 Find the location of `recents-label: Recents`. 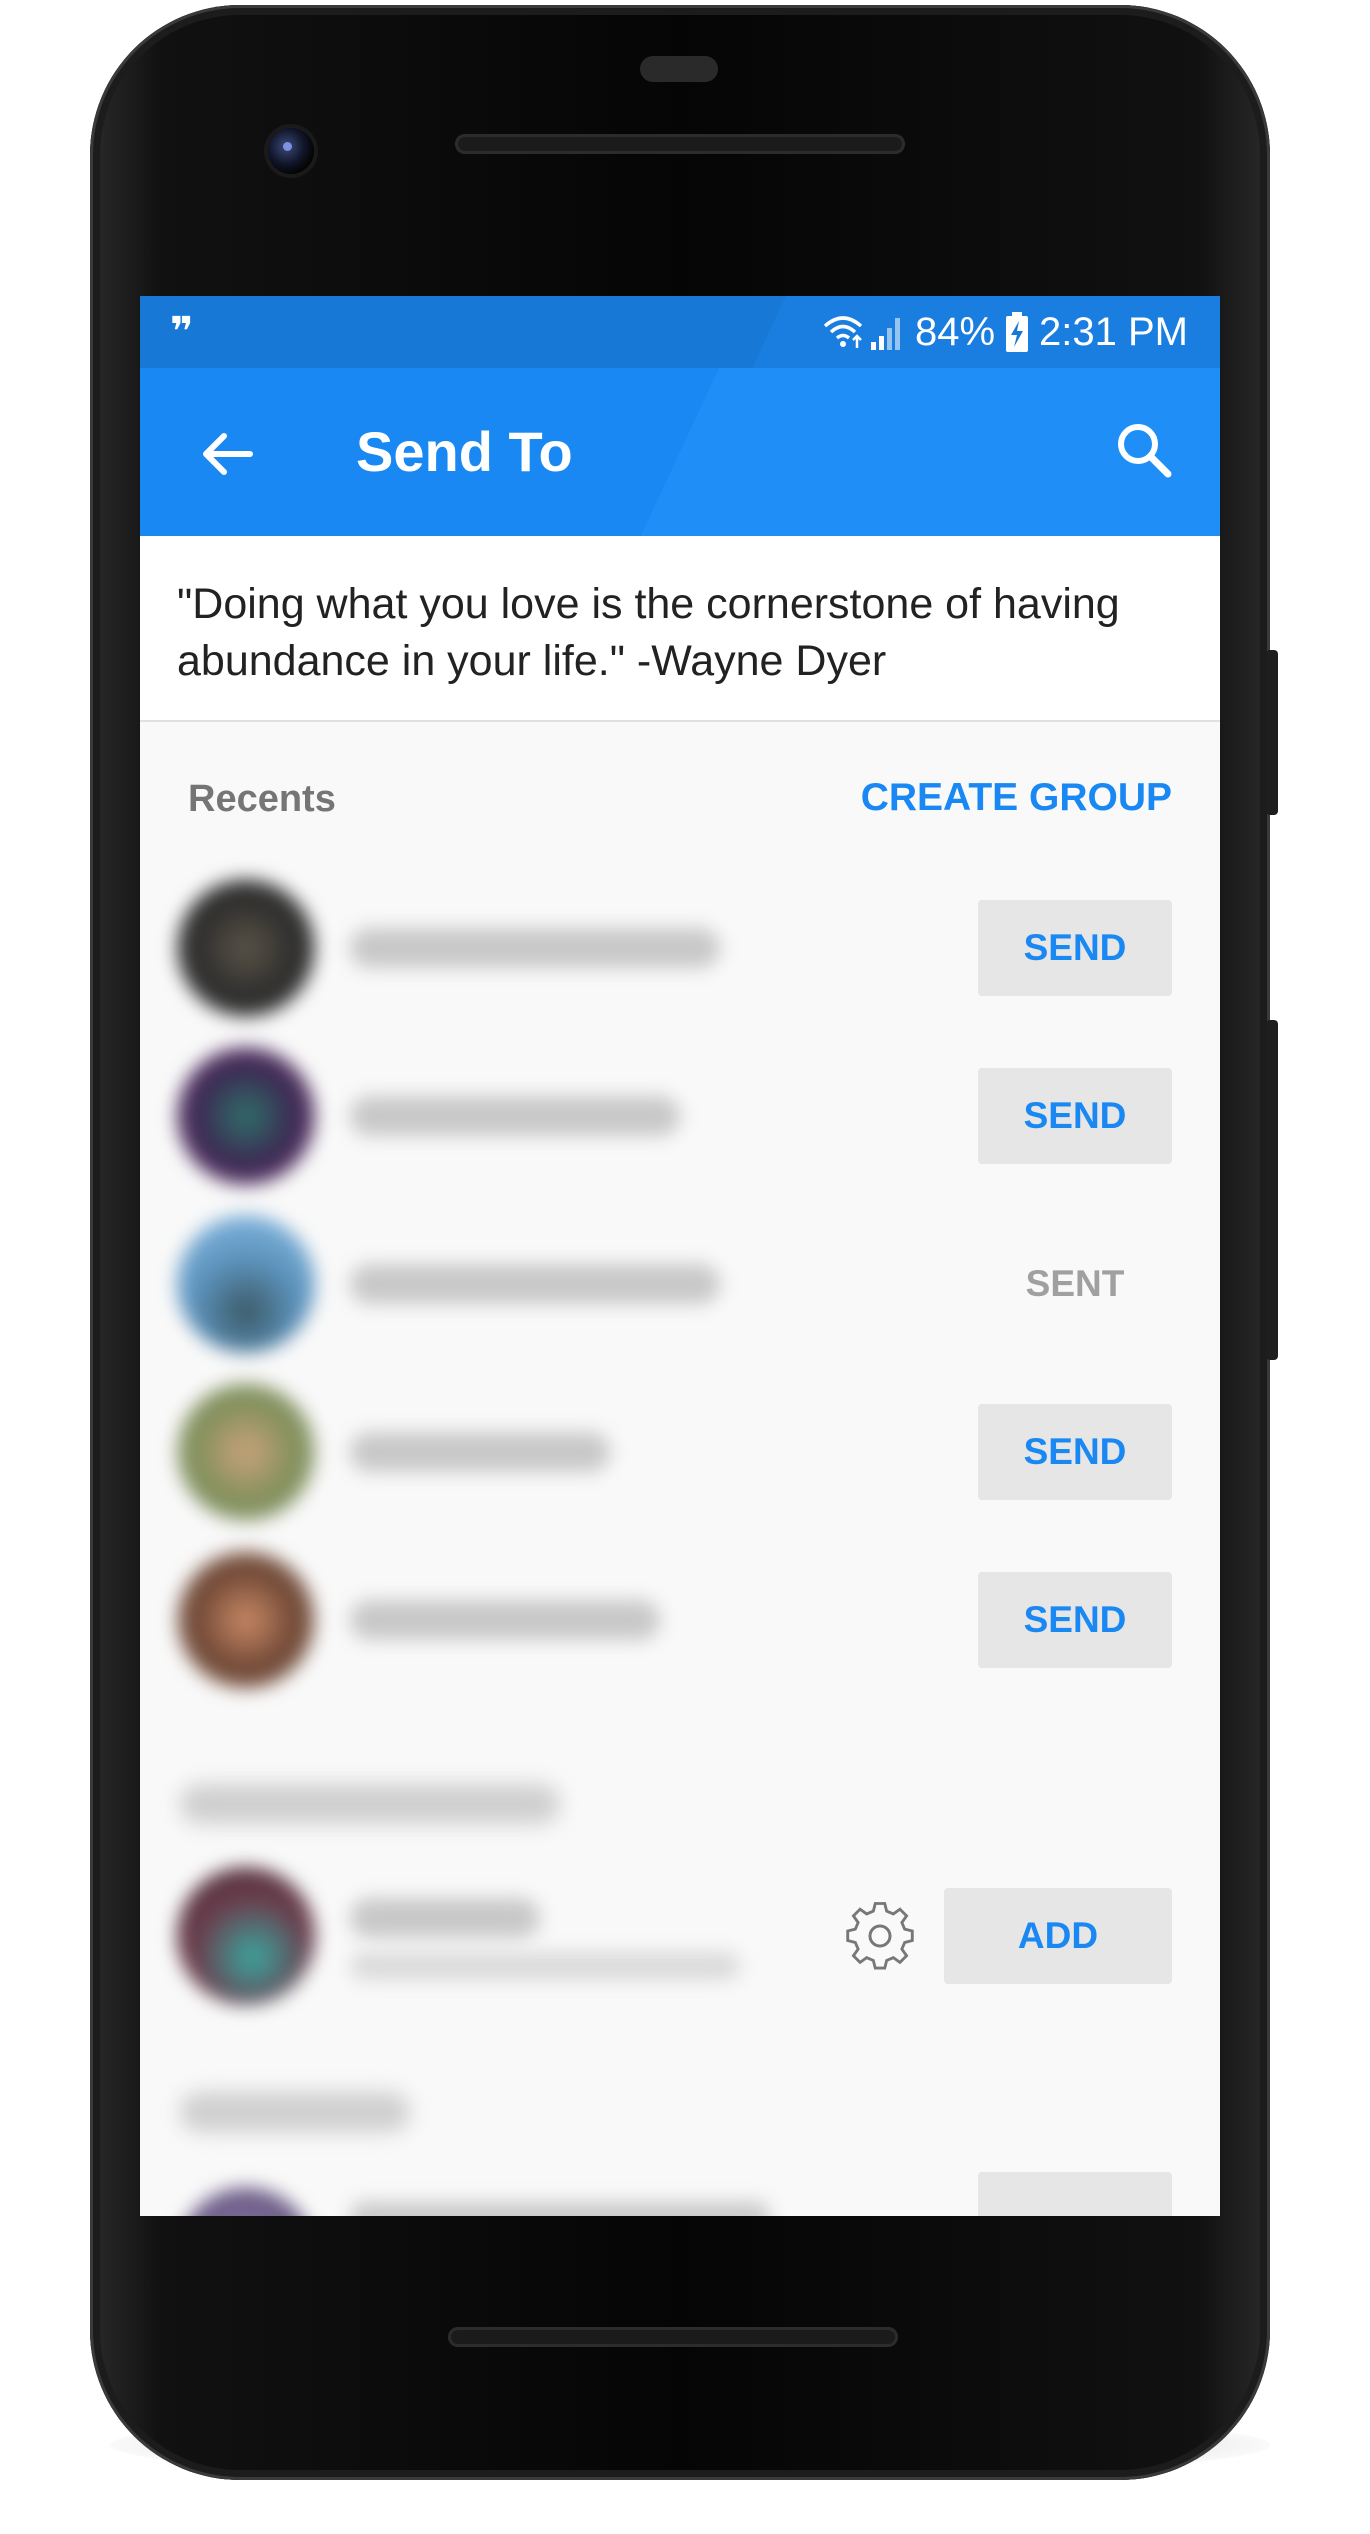

recents-label: Recents is located at coordinates (262, 799).